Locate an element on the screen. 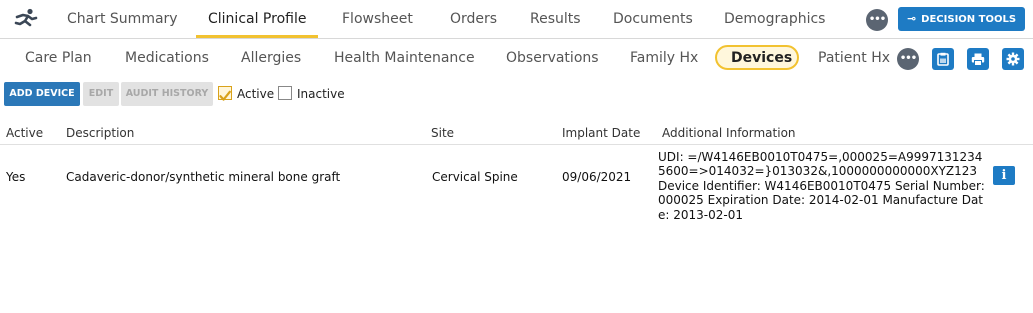 The height and width of the screenshot is (313, 1033). subtab-health-maintenance: Health Maintenance is located at coordinates (404, 58).